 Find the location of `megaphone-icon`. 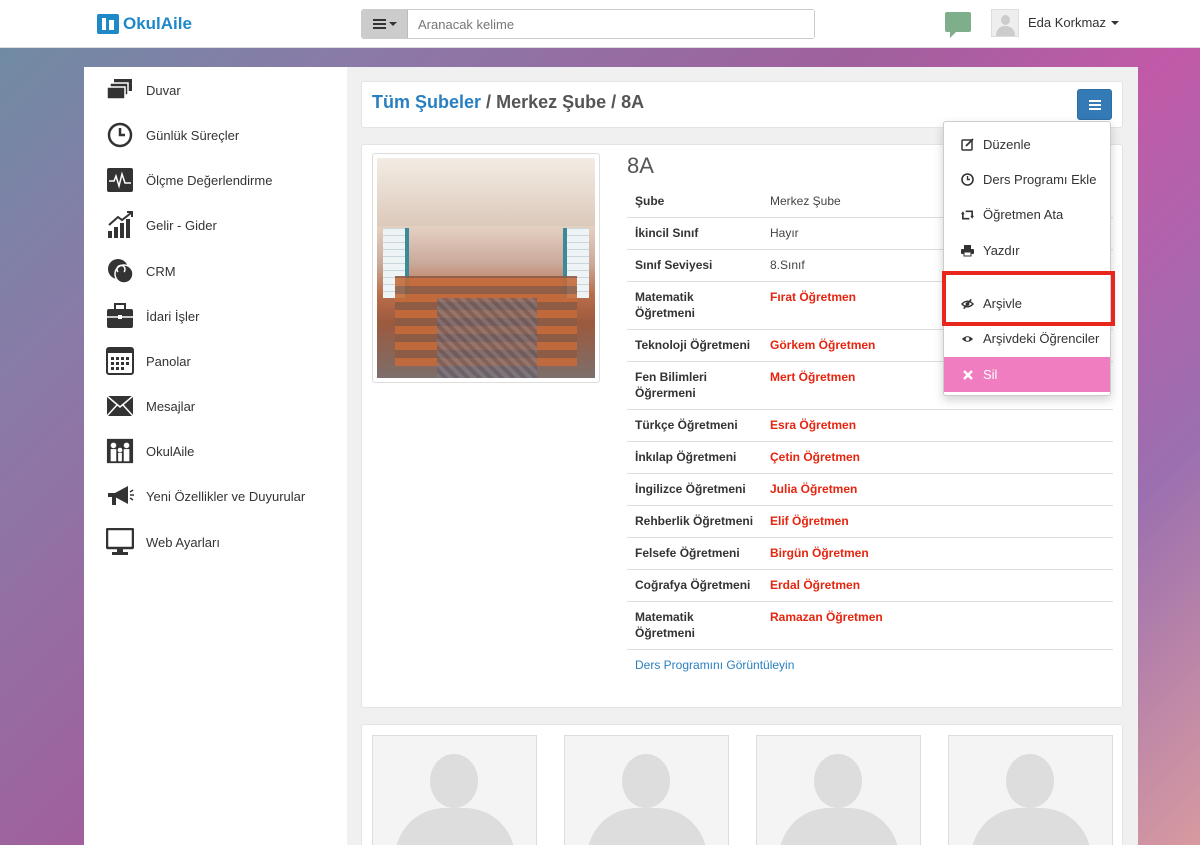

megaphone-icon is located at coordinates (120, 496).